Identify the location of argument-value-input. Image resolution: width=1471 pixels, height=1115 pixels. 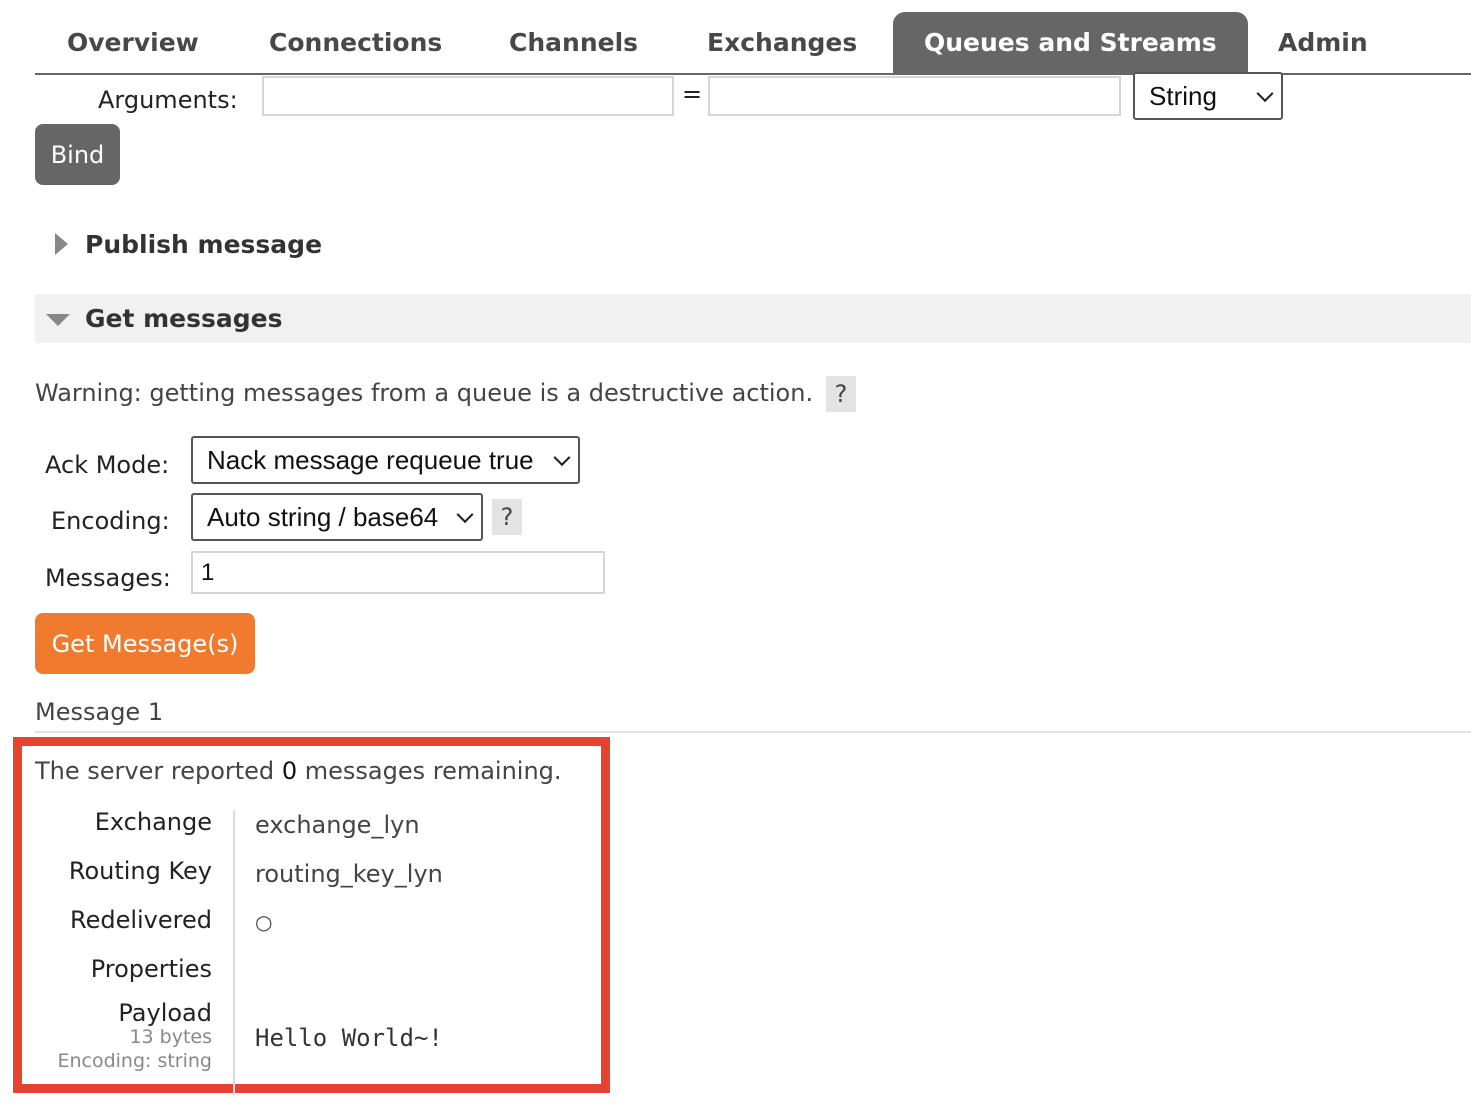
(914, 96).